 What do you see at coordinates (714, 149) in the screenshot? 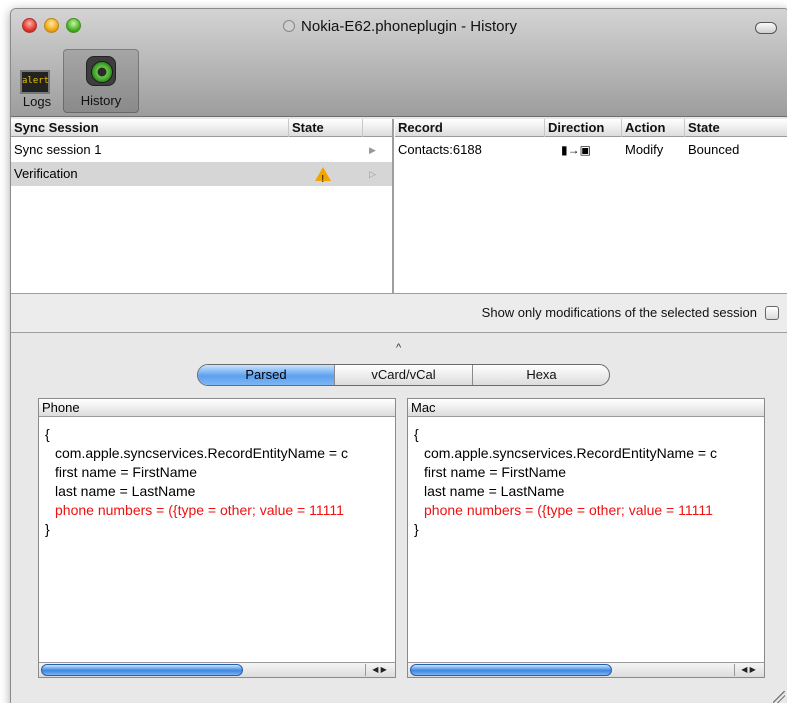
I see `record-state: Bounced` at bounding box center [714, 149].